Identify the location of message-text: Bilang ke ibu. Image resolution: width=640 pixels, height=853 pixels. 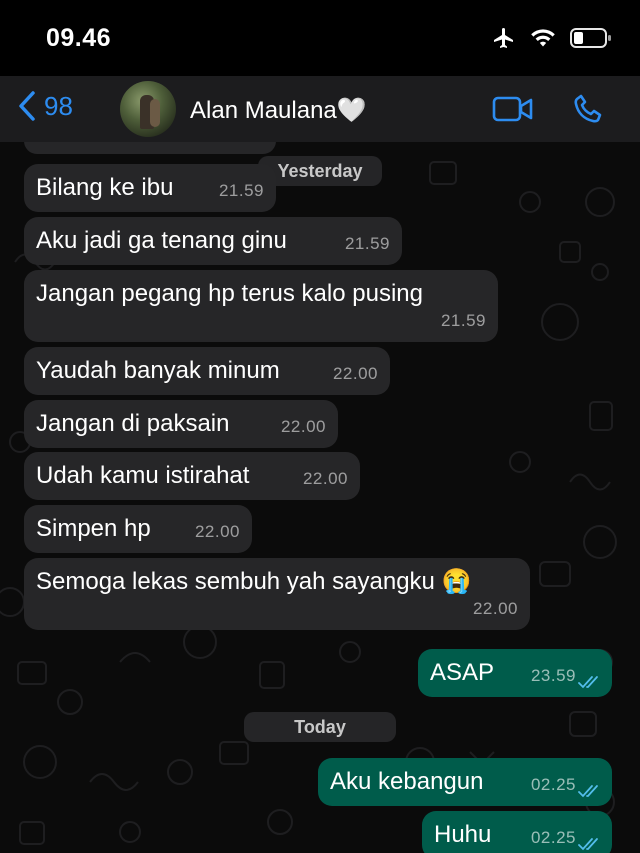
(105, 187).